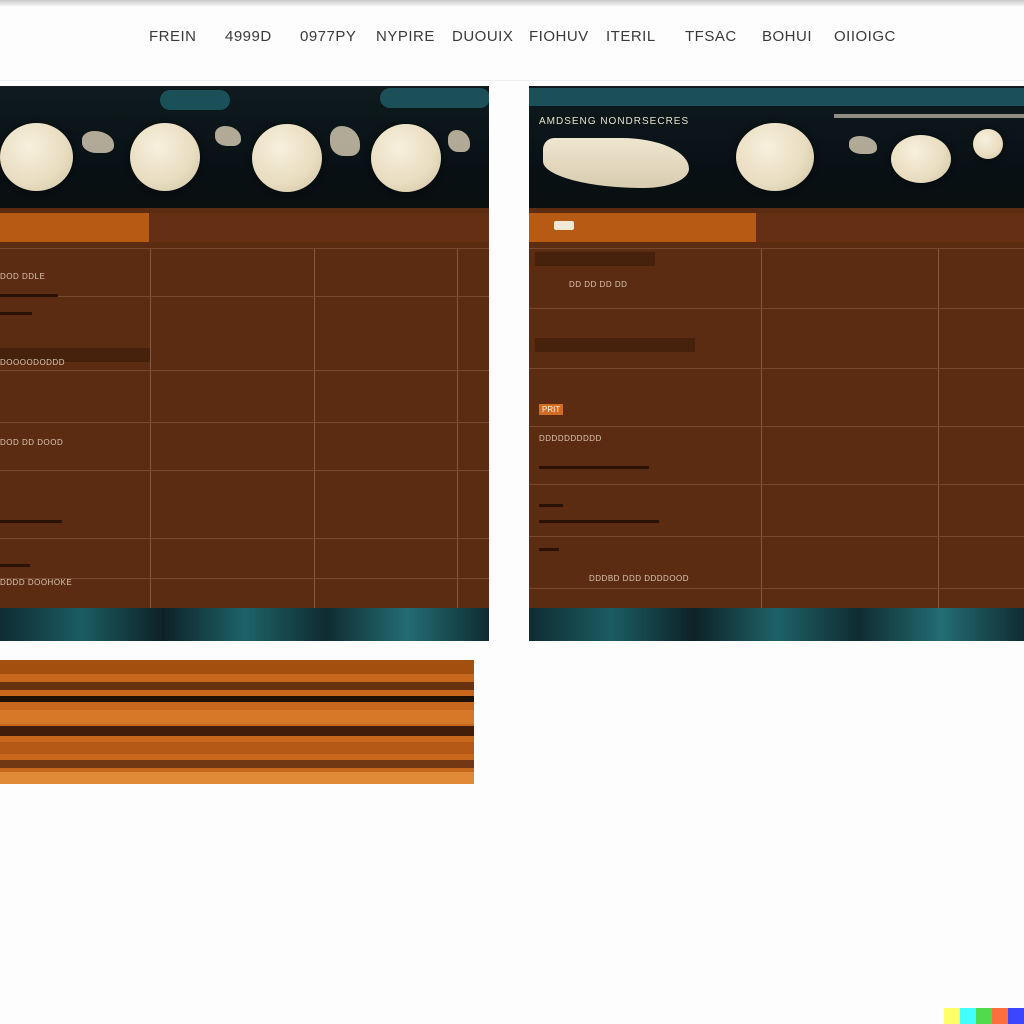 This screenshot has height=1024, width=1024. What do you see at coordinates (512, 80) in the screenshot?
I see `nav-divider` at bounding box center [512, 80].